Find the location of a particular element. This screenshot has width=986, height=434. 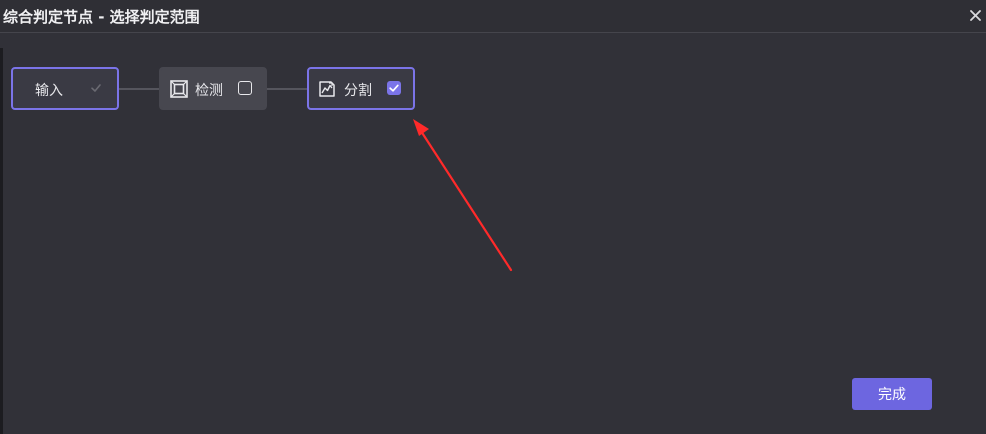

node-segment-checkbox is located at coordinates (394, 88).